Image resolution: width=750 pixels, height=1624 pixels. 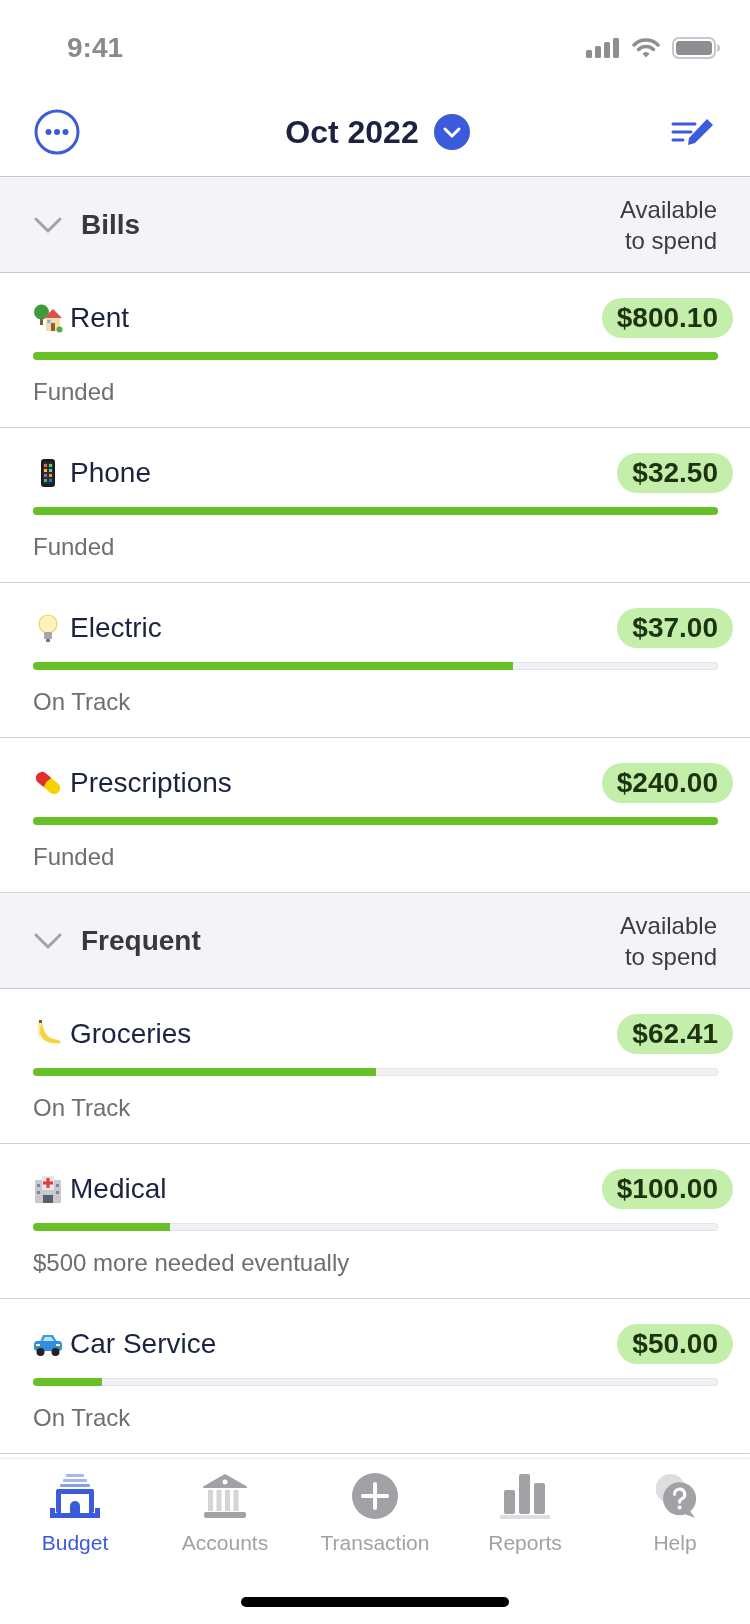 What do you see at coordinates (95, 48) in the screenshot?
I see `status-time: 9:41` at bounding box center [95, 48].